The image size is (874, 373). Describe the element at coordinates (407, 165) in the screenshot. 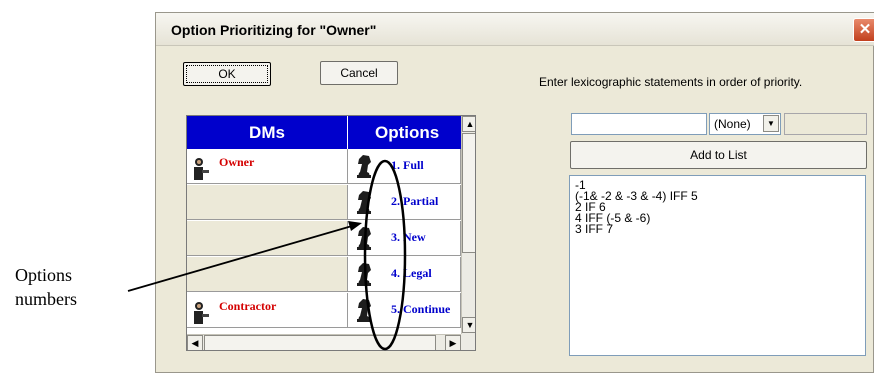

I see `option-label: 1. Full` at that location.